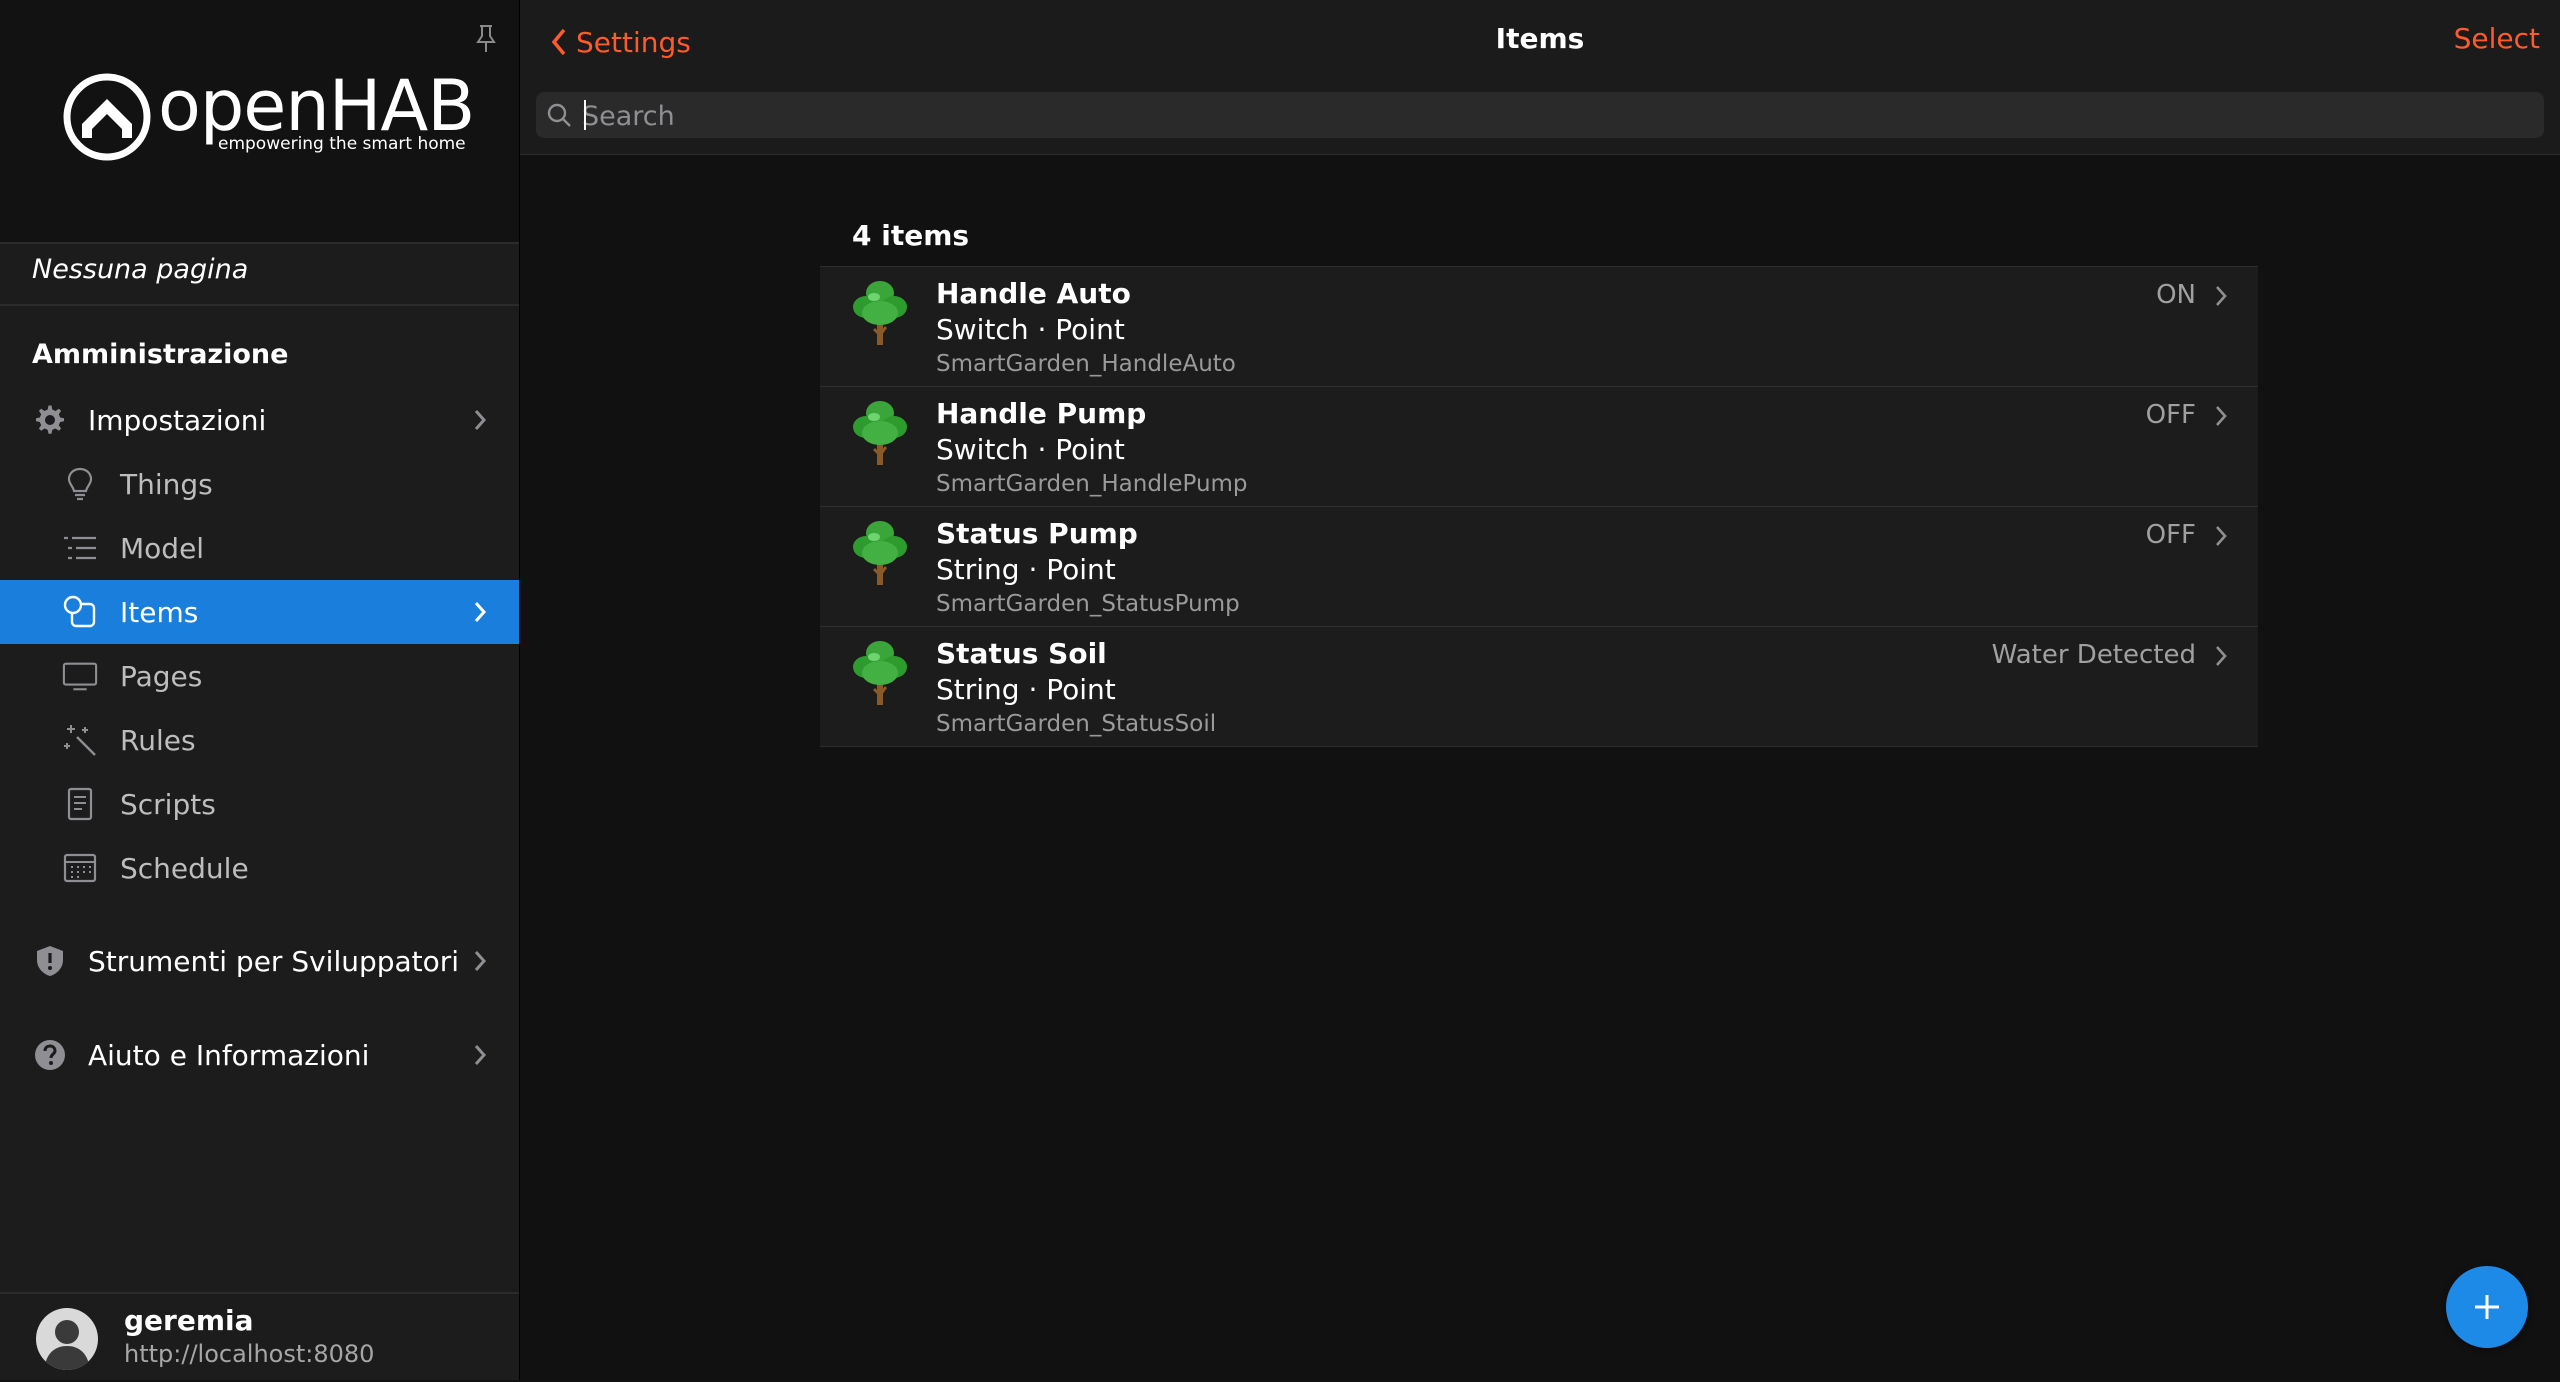  I want to click on sidebar-item-label: Model, so click(162, 548).